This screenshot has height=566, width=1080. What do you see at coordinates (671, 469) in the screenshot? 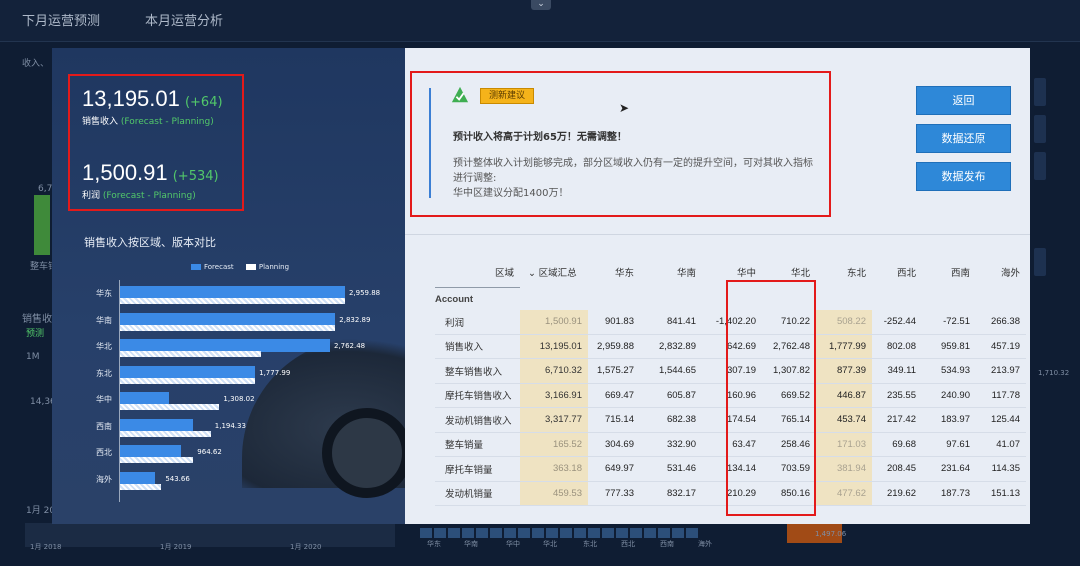
I see `value-cell: 531.46` at bounding box center [671, 469].